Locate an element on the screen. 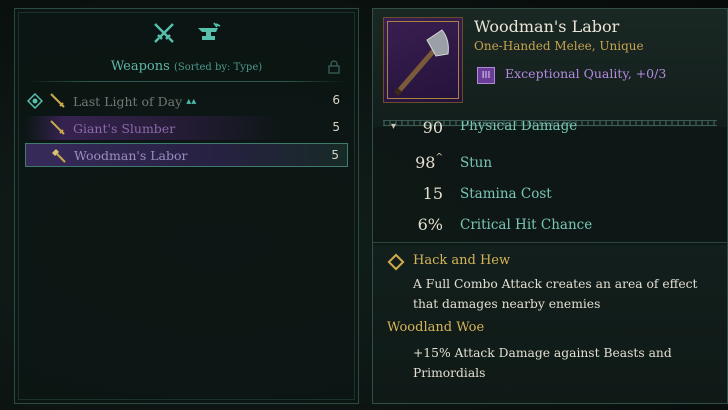  arrow-icon: ▾ is located at coordinates (394, 126).